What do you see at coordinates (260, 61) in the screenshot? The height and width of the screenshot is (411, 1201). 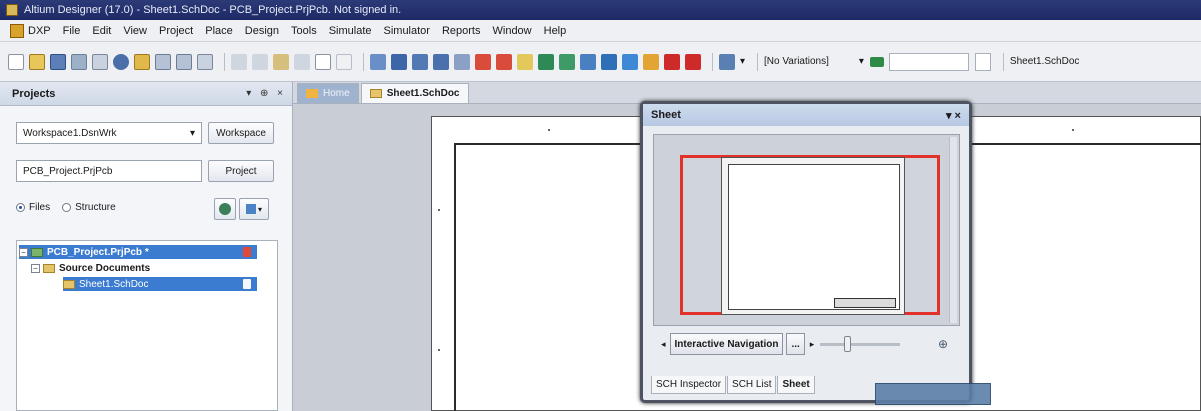 I see `copy-icon` at bounding box center [260, 61].